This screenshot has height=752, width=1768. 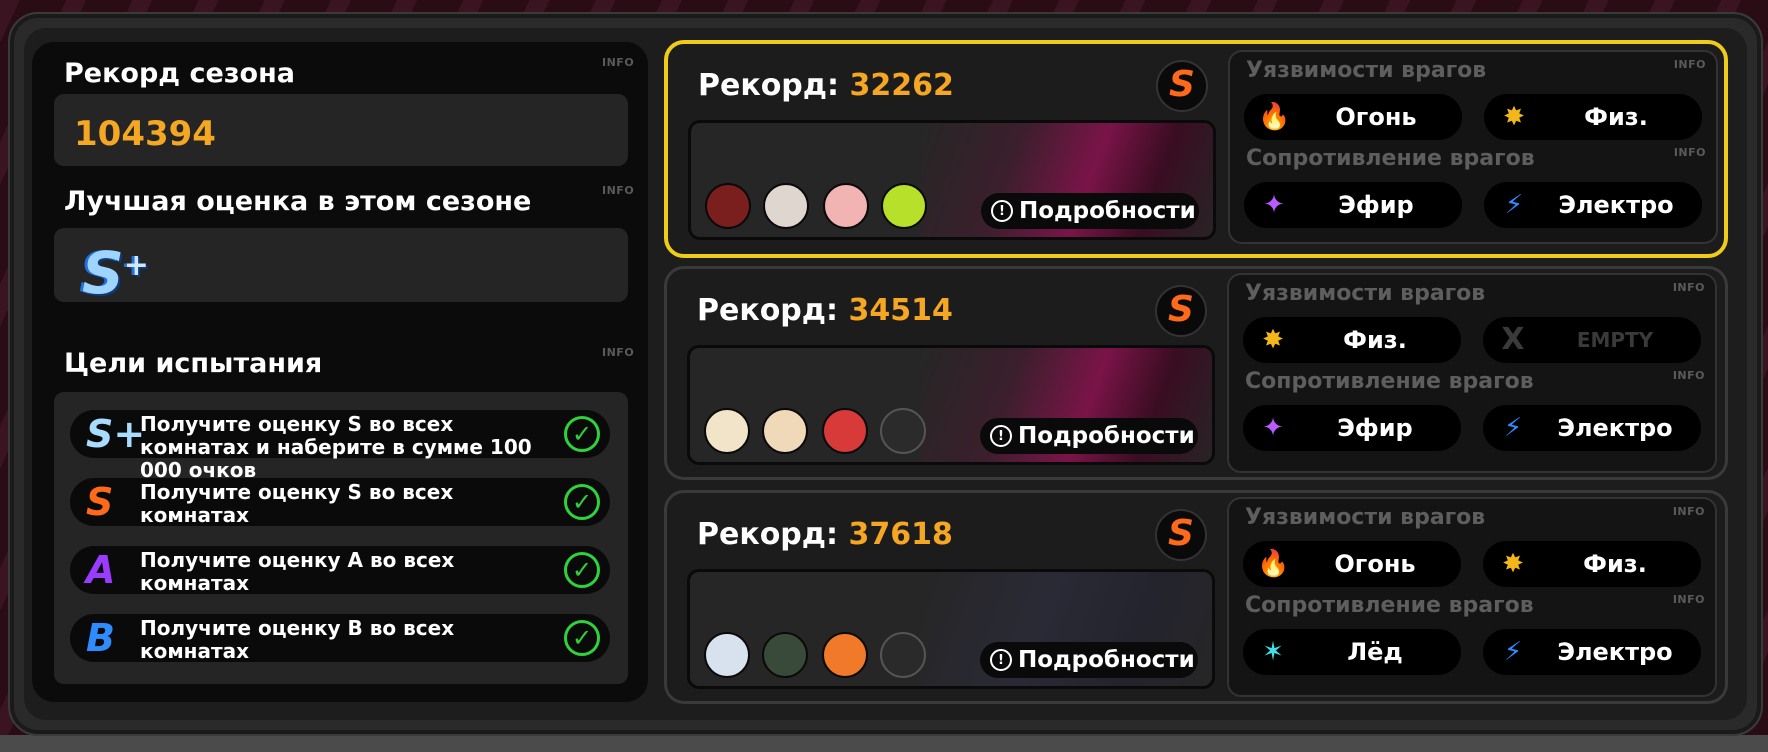 I want to click on resistance-pill: ✶ Лёд, so click(x=1352, y=652).